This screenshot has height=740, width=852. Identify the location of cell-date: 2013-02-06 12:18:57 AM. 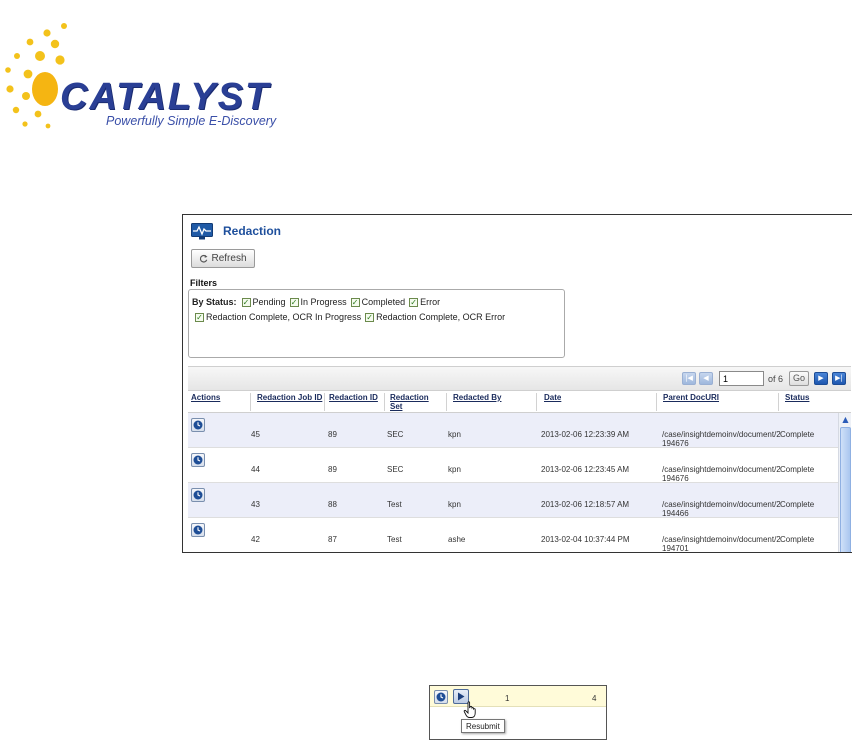
(585, 504).